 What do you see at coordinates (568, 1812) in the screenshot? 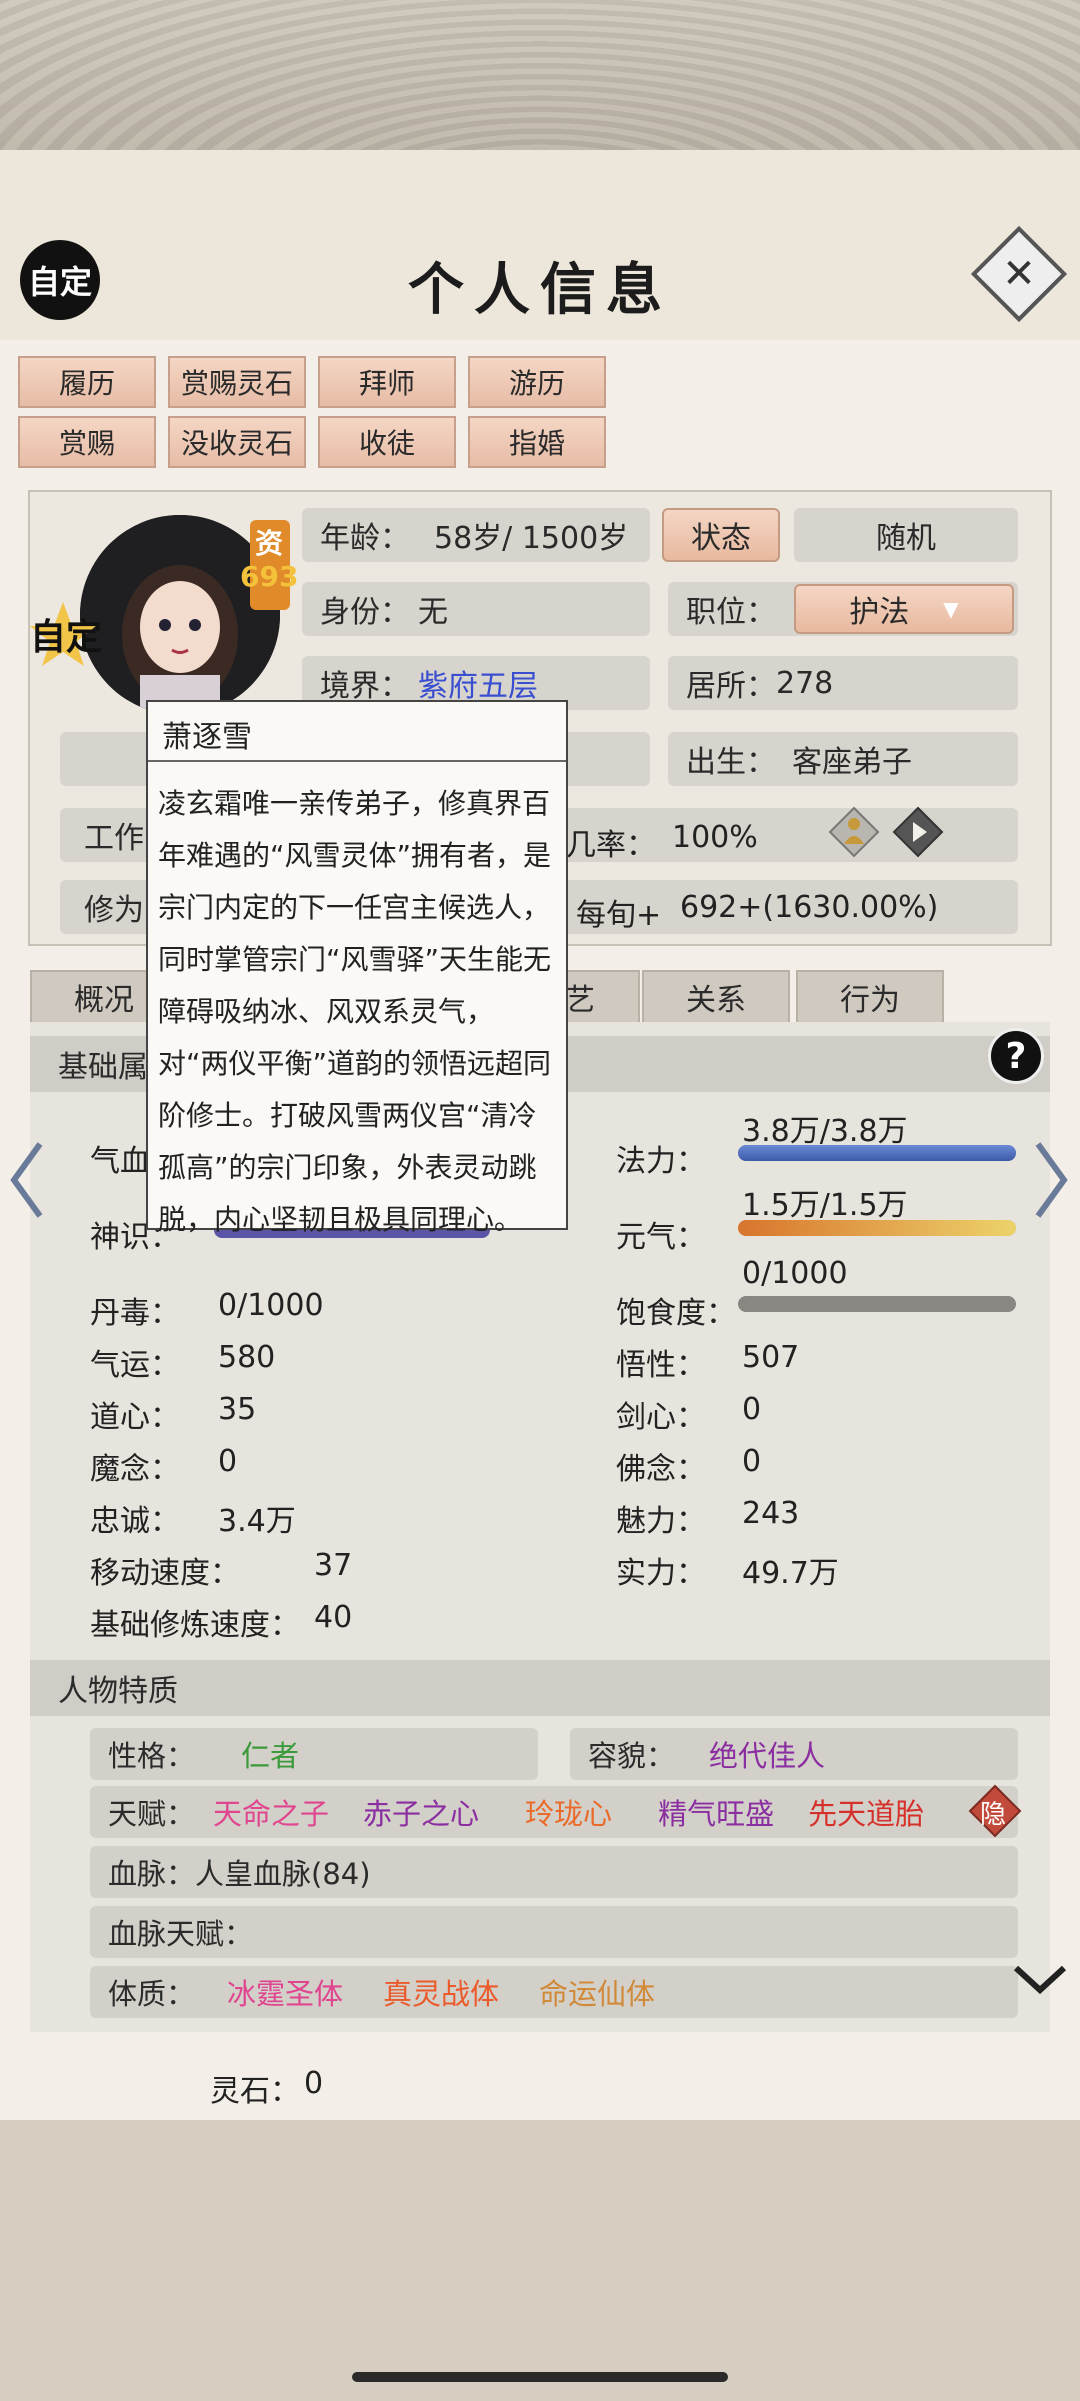
I see `talent-item: 玲珑心` at bounding box center [568, 1812].